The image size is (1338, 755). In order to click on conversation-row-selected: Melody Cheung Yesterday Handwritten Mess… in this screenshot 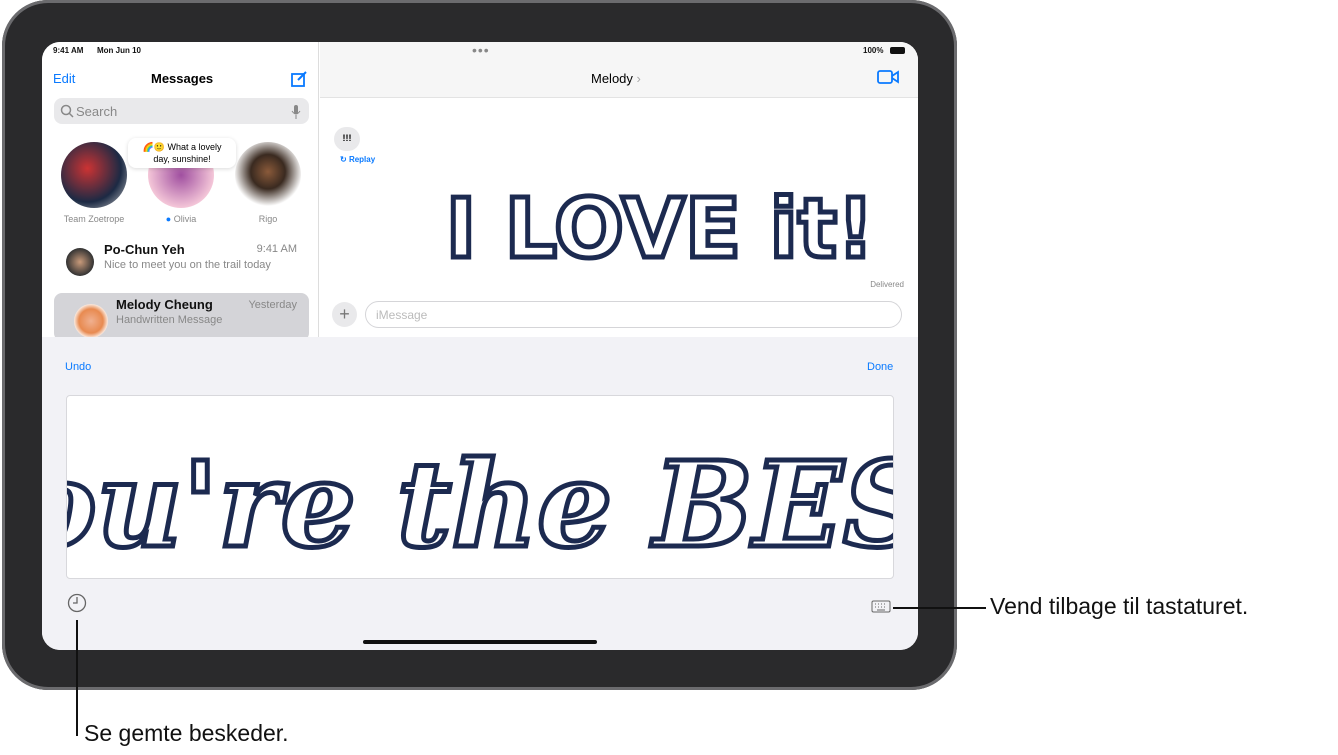, I will do `click(181, 317)`.